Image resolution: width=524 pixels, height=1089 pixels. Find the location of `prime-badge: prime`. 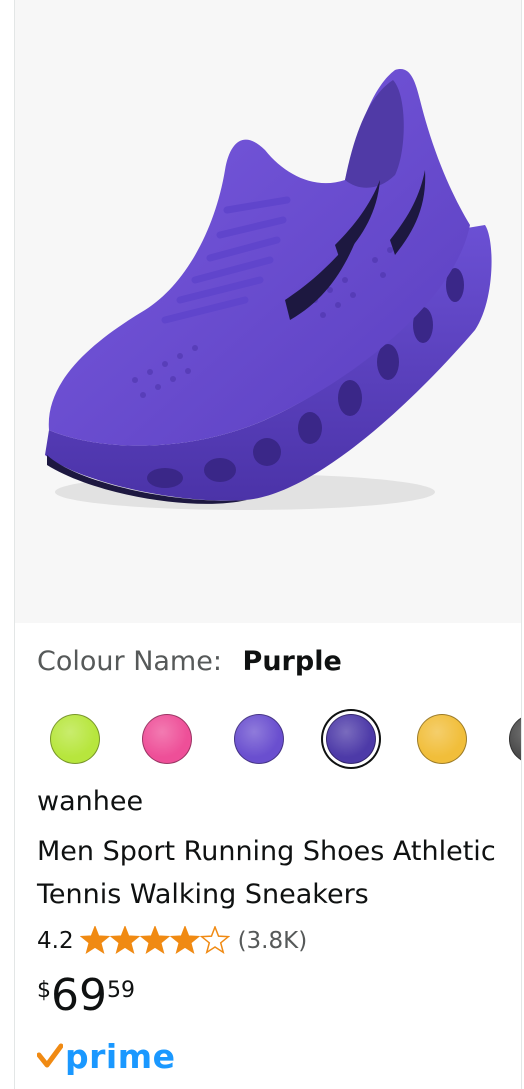

prime-badge: prime is located at coordinates (106, 1056).